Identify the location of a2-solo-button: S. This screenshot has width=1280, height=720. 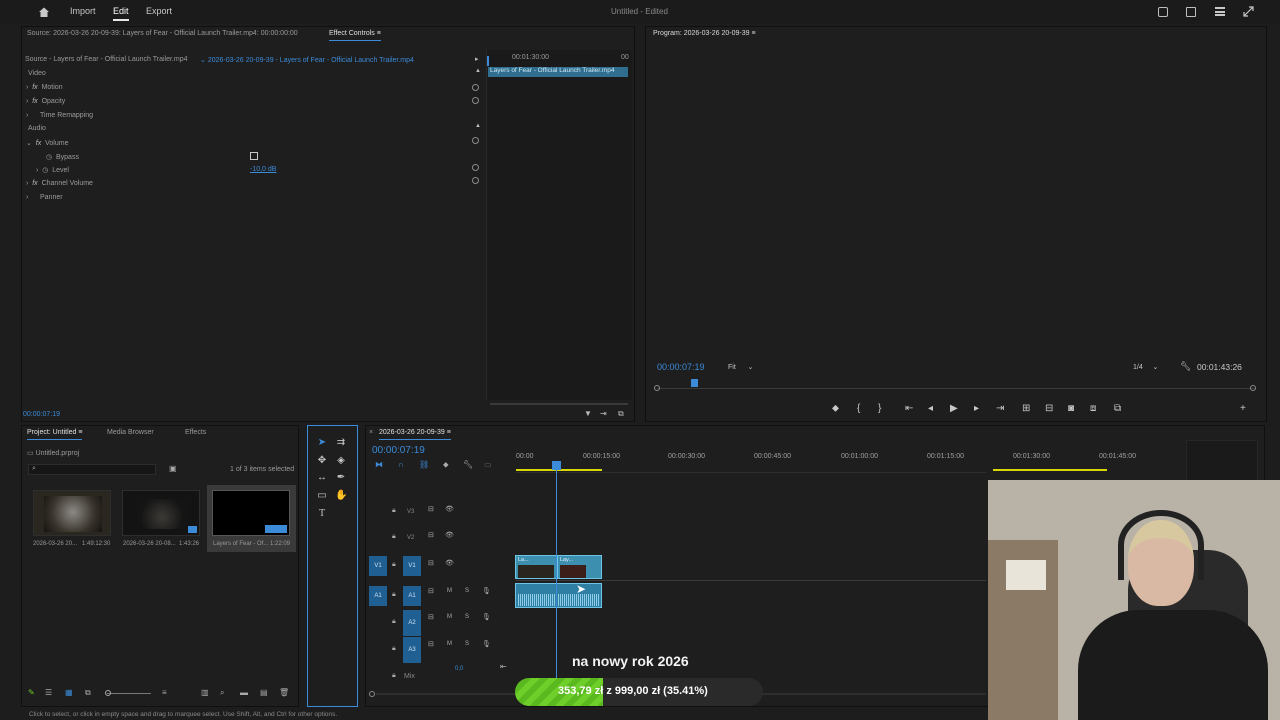
(467, 617).